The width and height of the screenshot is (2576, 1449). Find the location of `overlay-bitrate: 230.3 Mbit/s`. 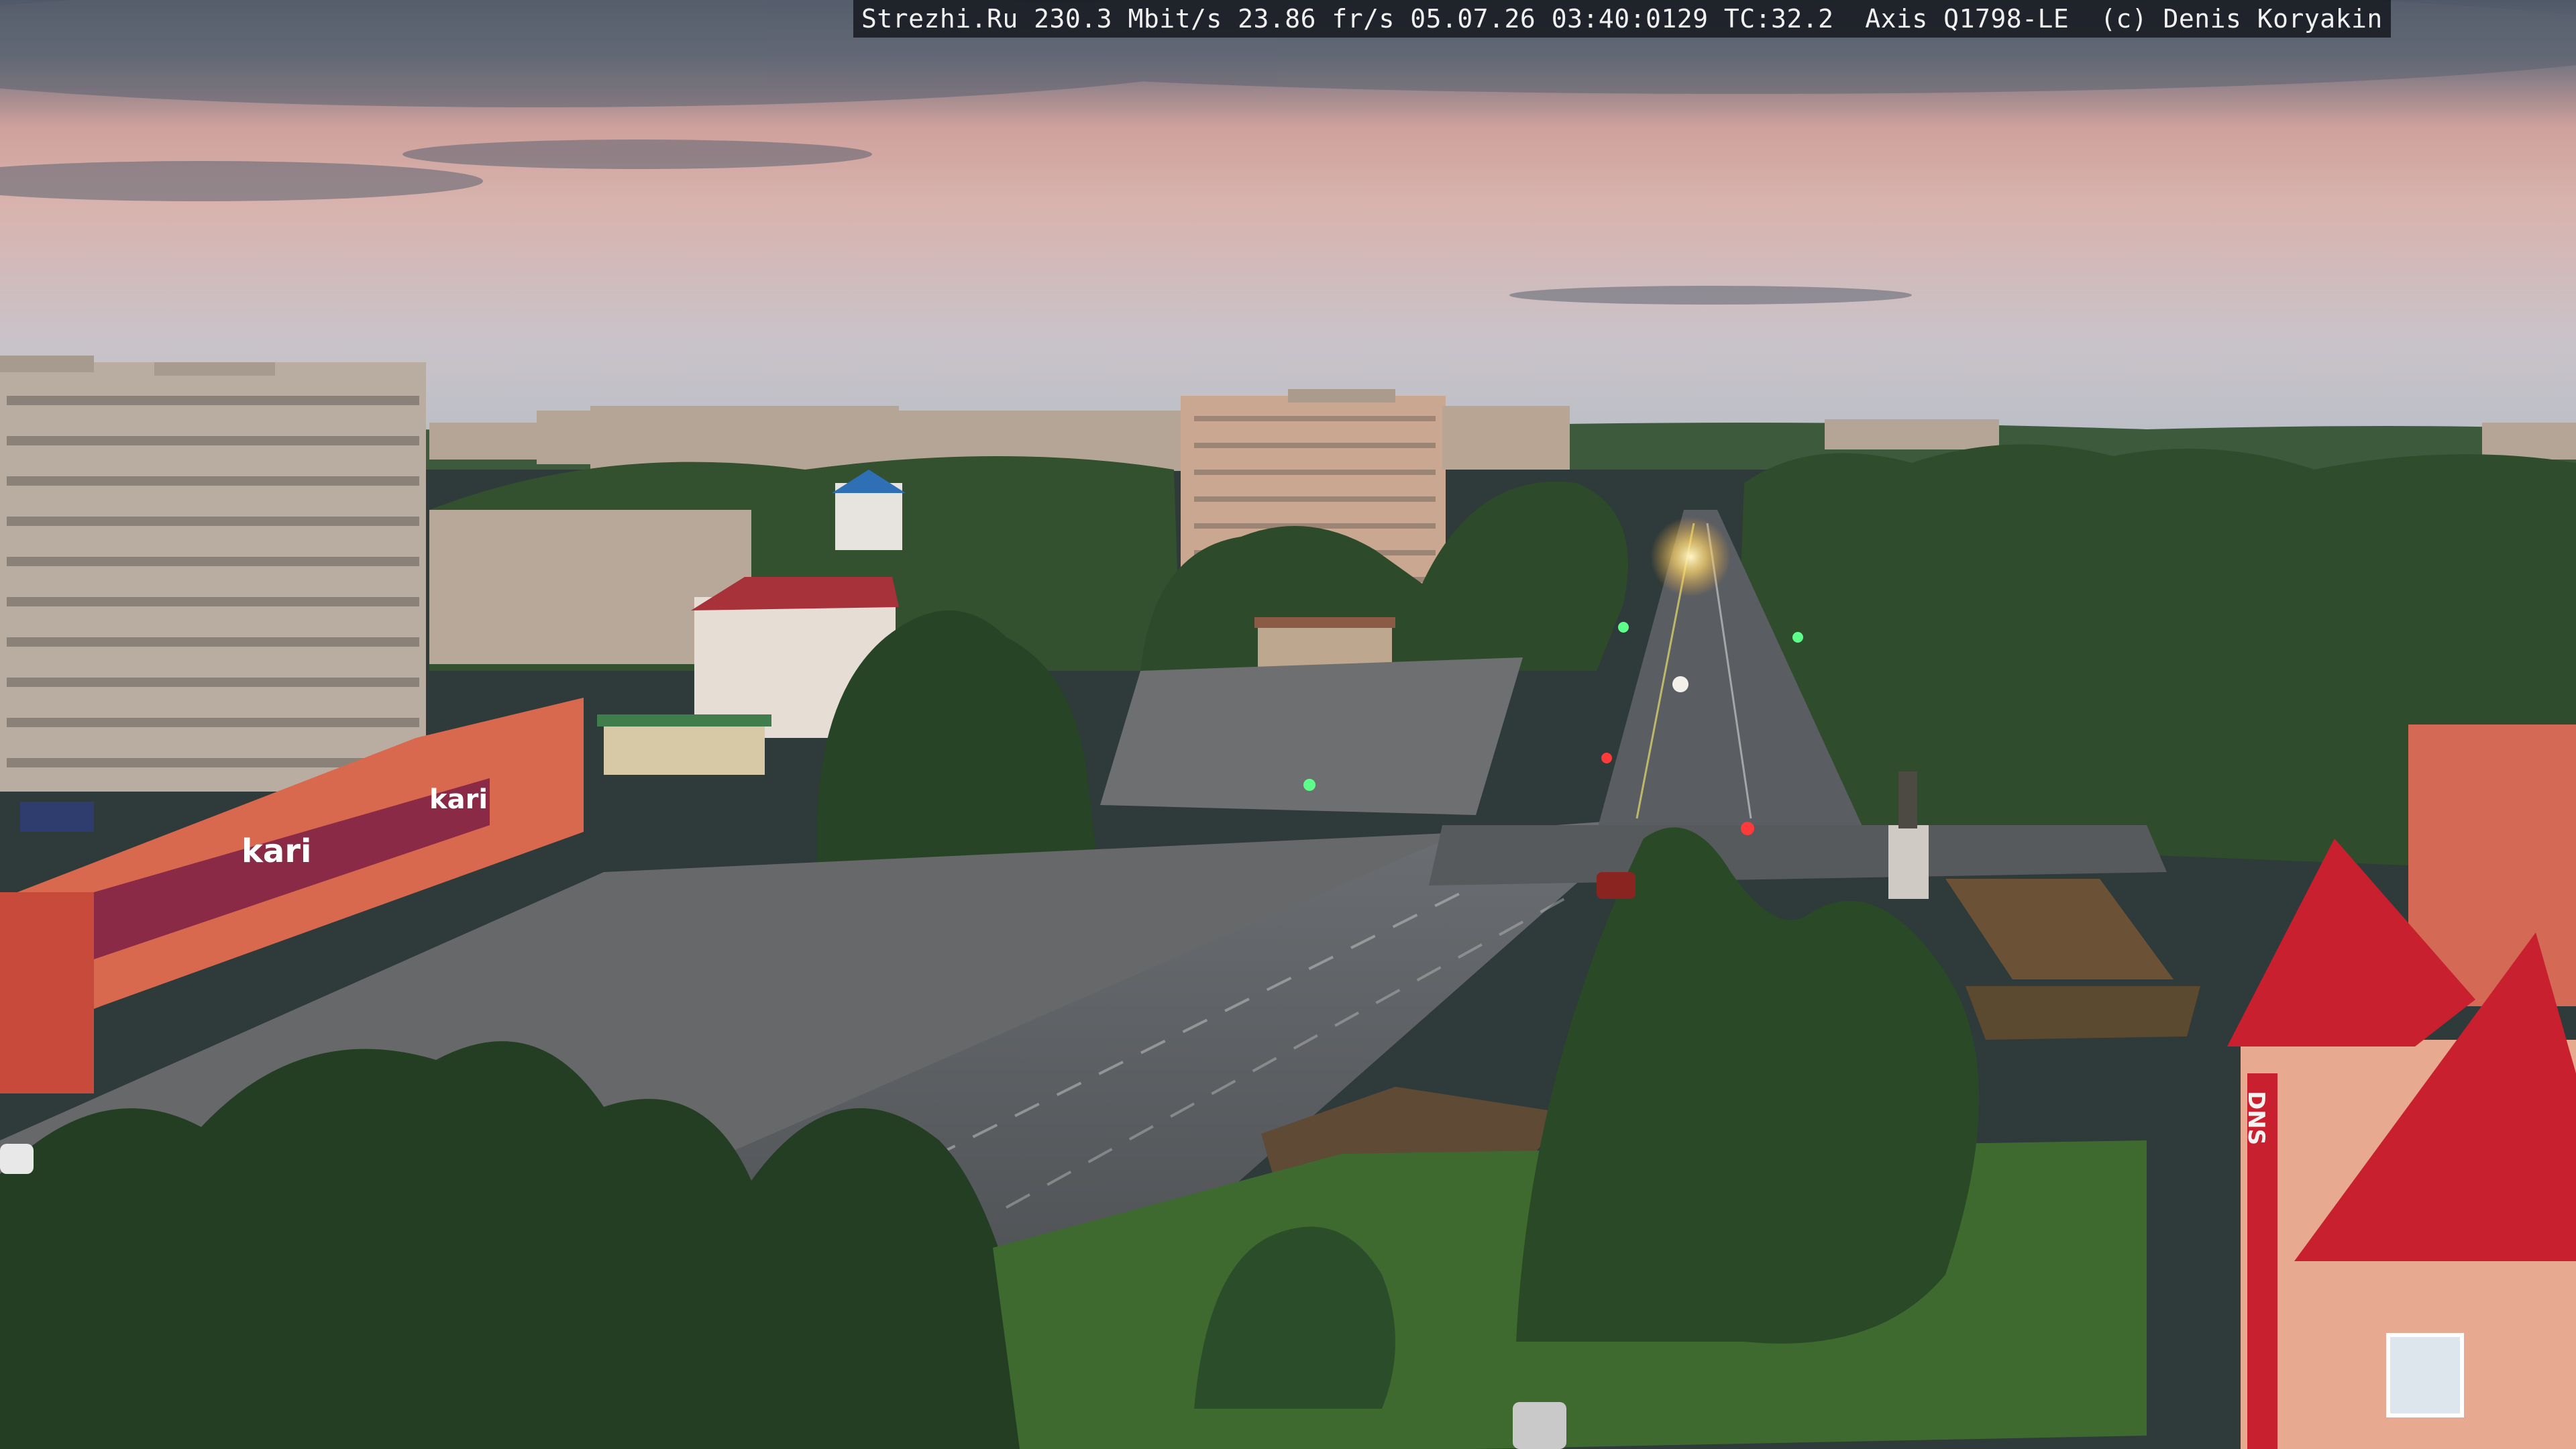

overlay-bitrate: 230.3 Mbit/s is located at coordinates (1128, 19).